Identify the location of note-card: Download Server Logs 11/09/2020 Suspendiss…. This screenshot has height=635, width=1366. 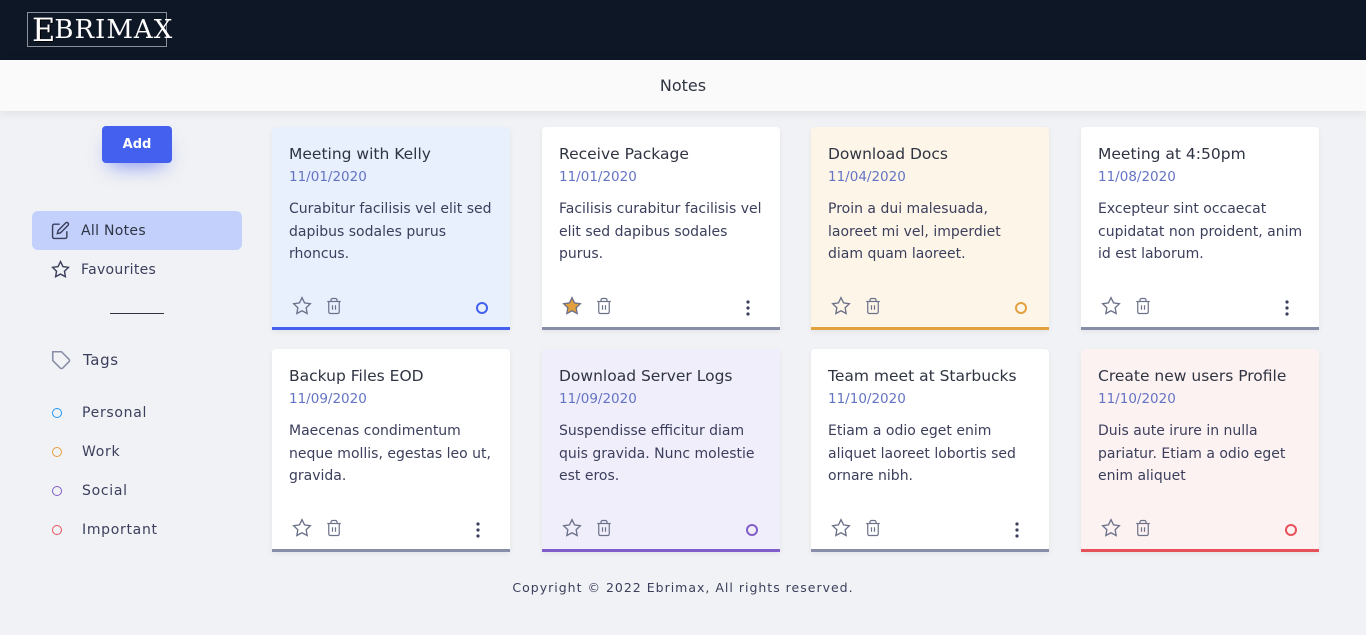
(661, 450).